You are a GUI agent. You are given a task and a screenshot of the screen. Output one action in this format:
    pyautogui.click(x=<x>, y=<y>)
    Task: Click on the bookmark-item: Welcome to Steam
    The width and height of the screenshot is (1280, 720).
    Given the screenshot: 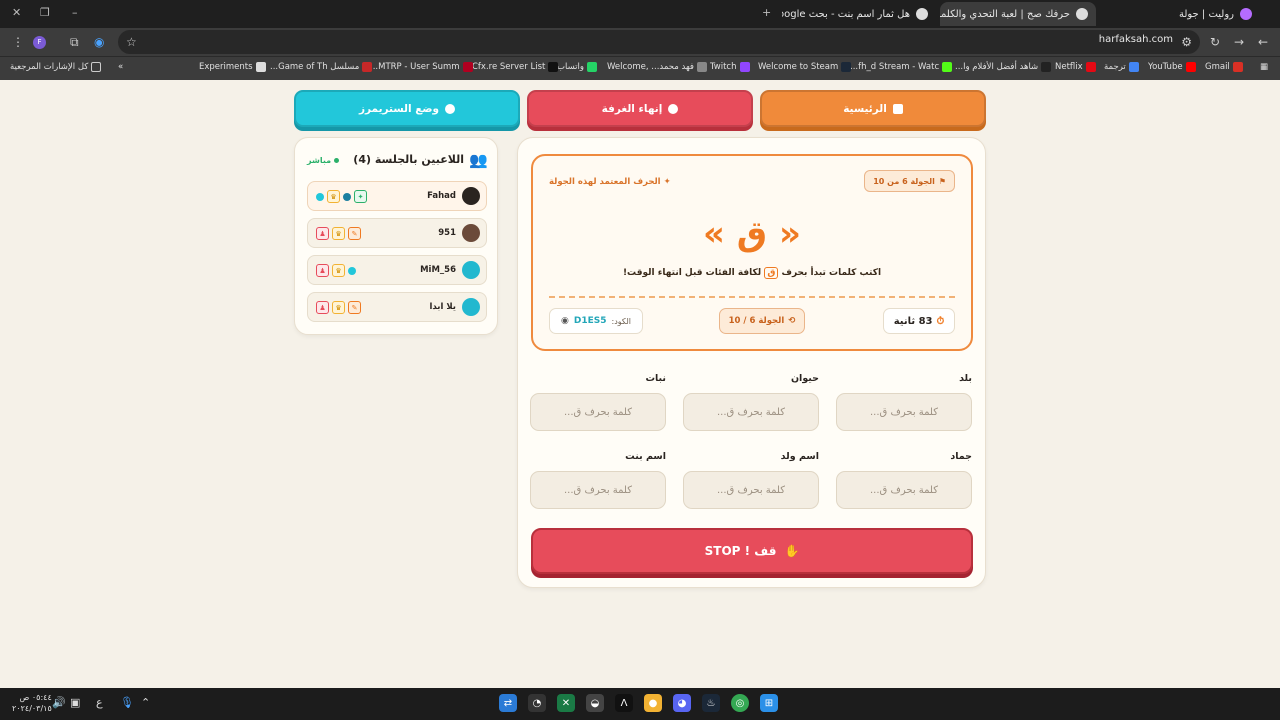 What is the action you would take?
    pyautogui.click(x=805, y=67)
    